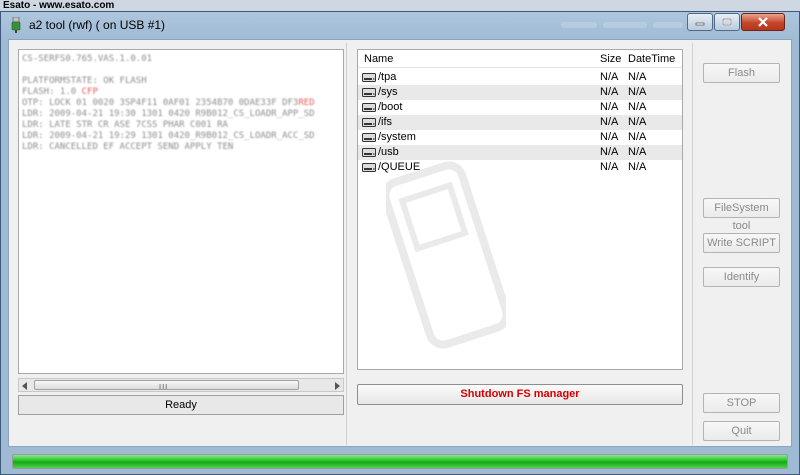 Image resolution: width=800 pixels, height=475 pixels. What do you see at coordinates (520, 77) in the screenshot?
I see `file-row: /tpa N/A N/A` at bounding box center [520, 77].